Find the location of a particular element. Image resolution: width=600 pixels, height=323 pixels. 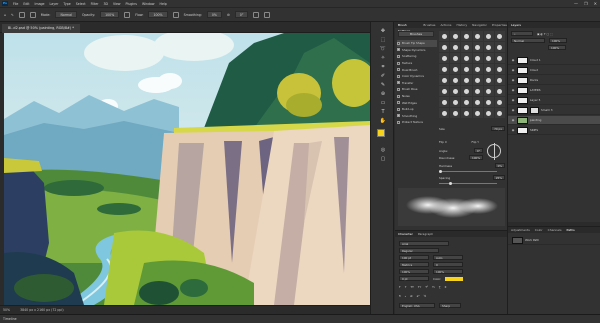

underline-button: T̲ is located at coordinates (440, 287).